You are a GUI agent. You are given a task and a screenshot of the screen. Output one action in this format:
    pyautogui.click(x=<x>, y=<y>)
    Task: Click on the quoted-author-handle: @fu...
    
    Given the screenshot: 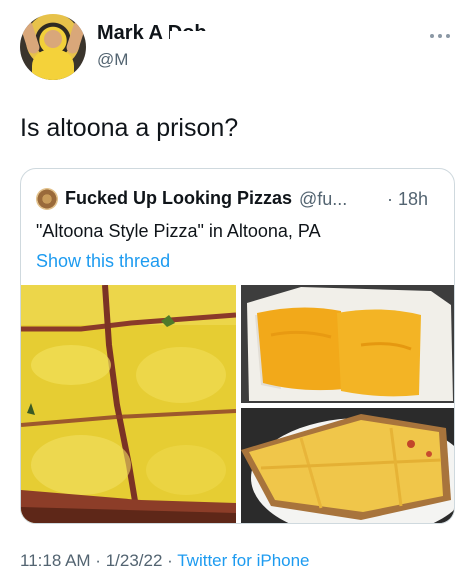 What is the action you would take?
    pyautogui.click(x=323, y=199)
    